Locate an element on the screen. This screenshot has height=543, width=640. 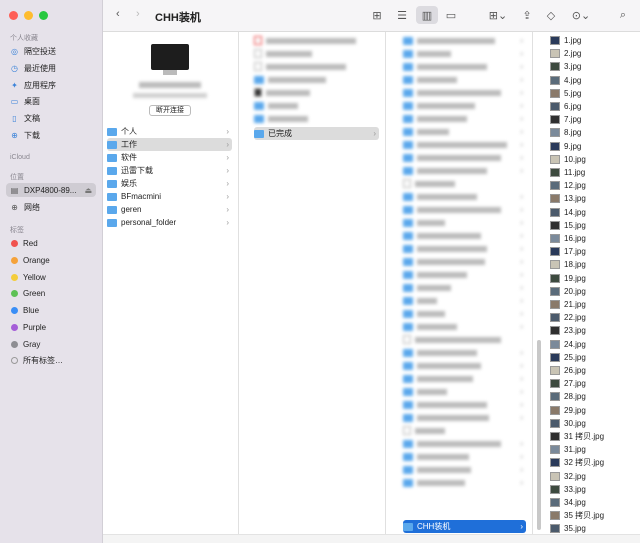
sidebar-item-nas: ▤ DXP4800-89... ⏏ is located at coordinates (51, 190).